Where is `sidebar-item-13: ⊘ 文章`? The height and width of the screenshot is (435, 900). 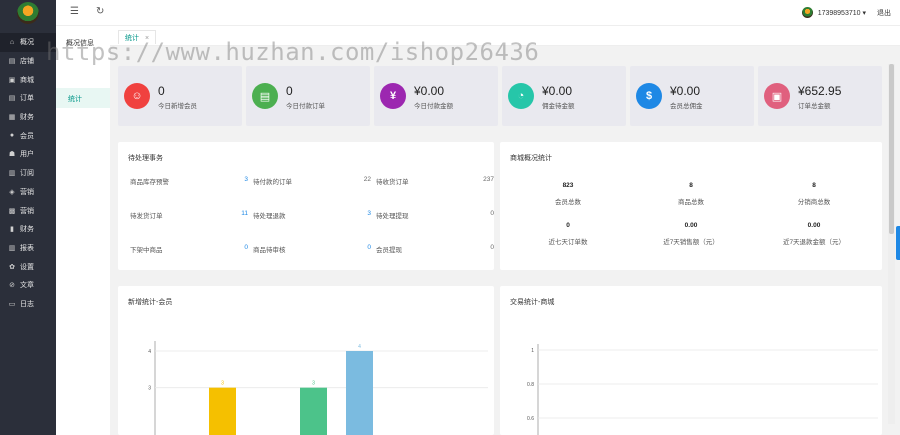 sidebar-item-13: ⊘ 文章 is located at coordinates (28, 285).